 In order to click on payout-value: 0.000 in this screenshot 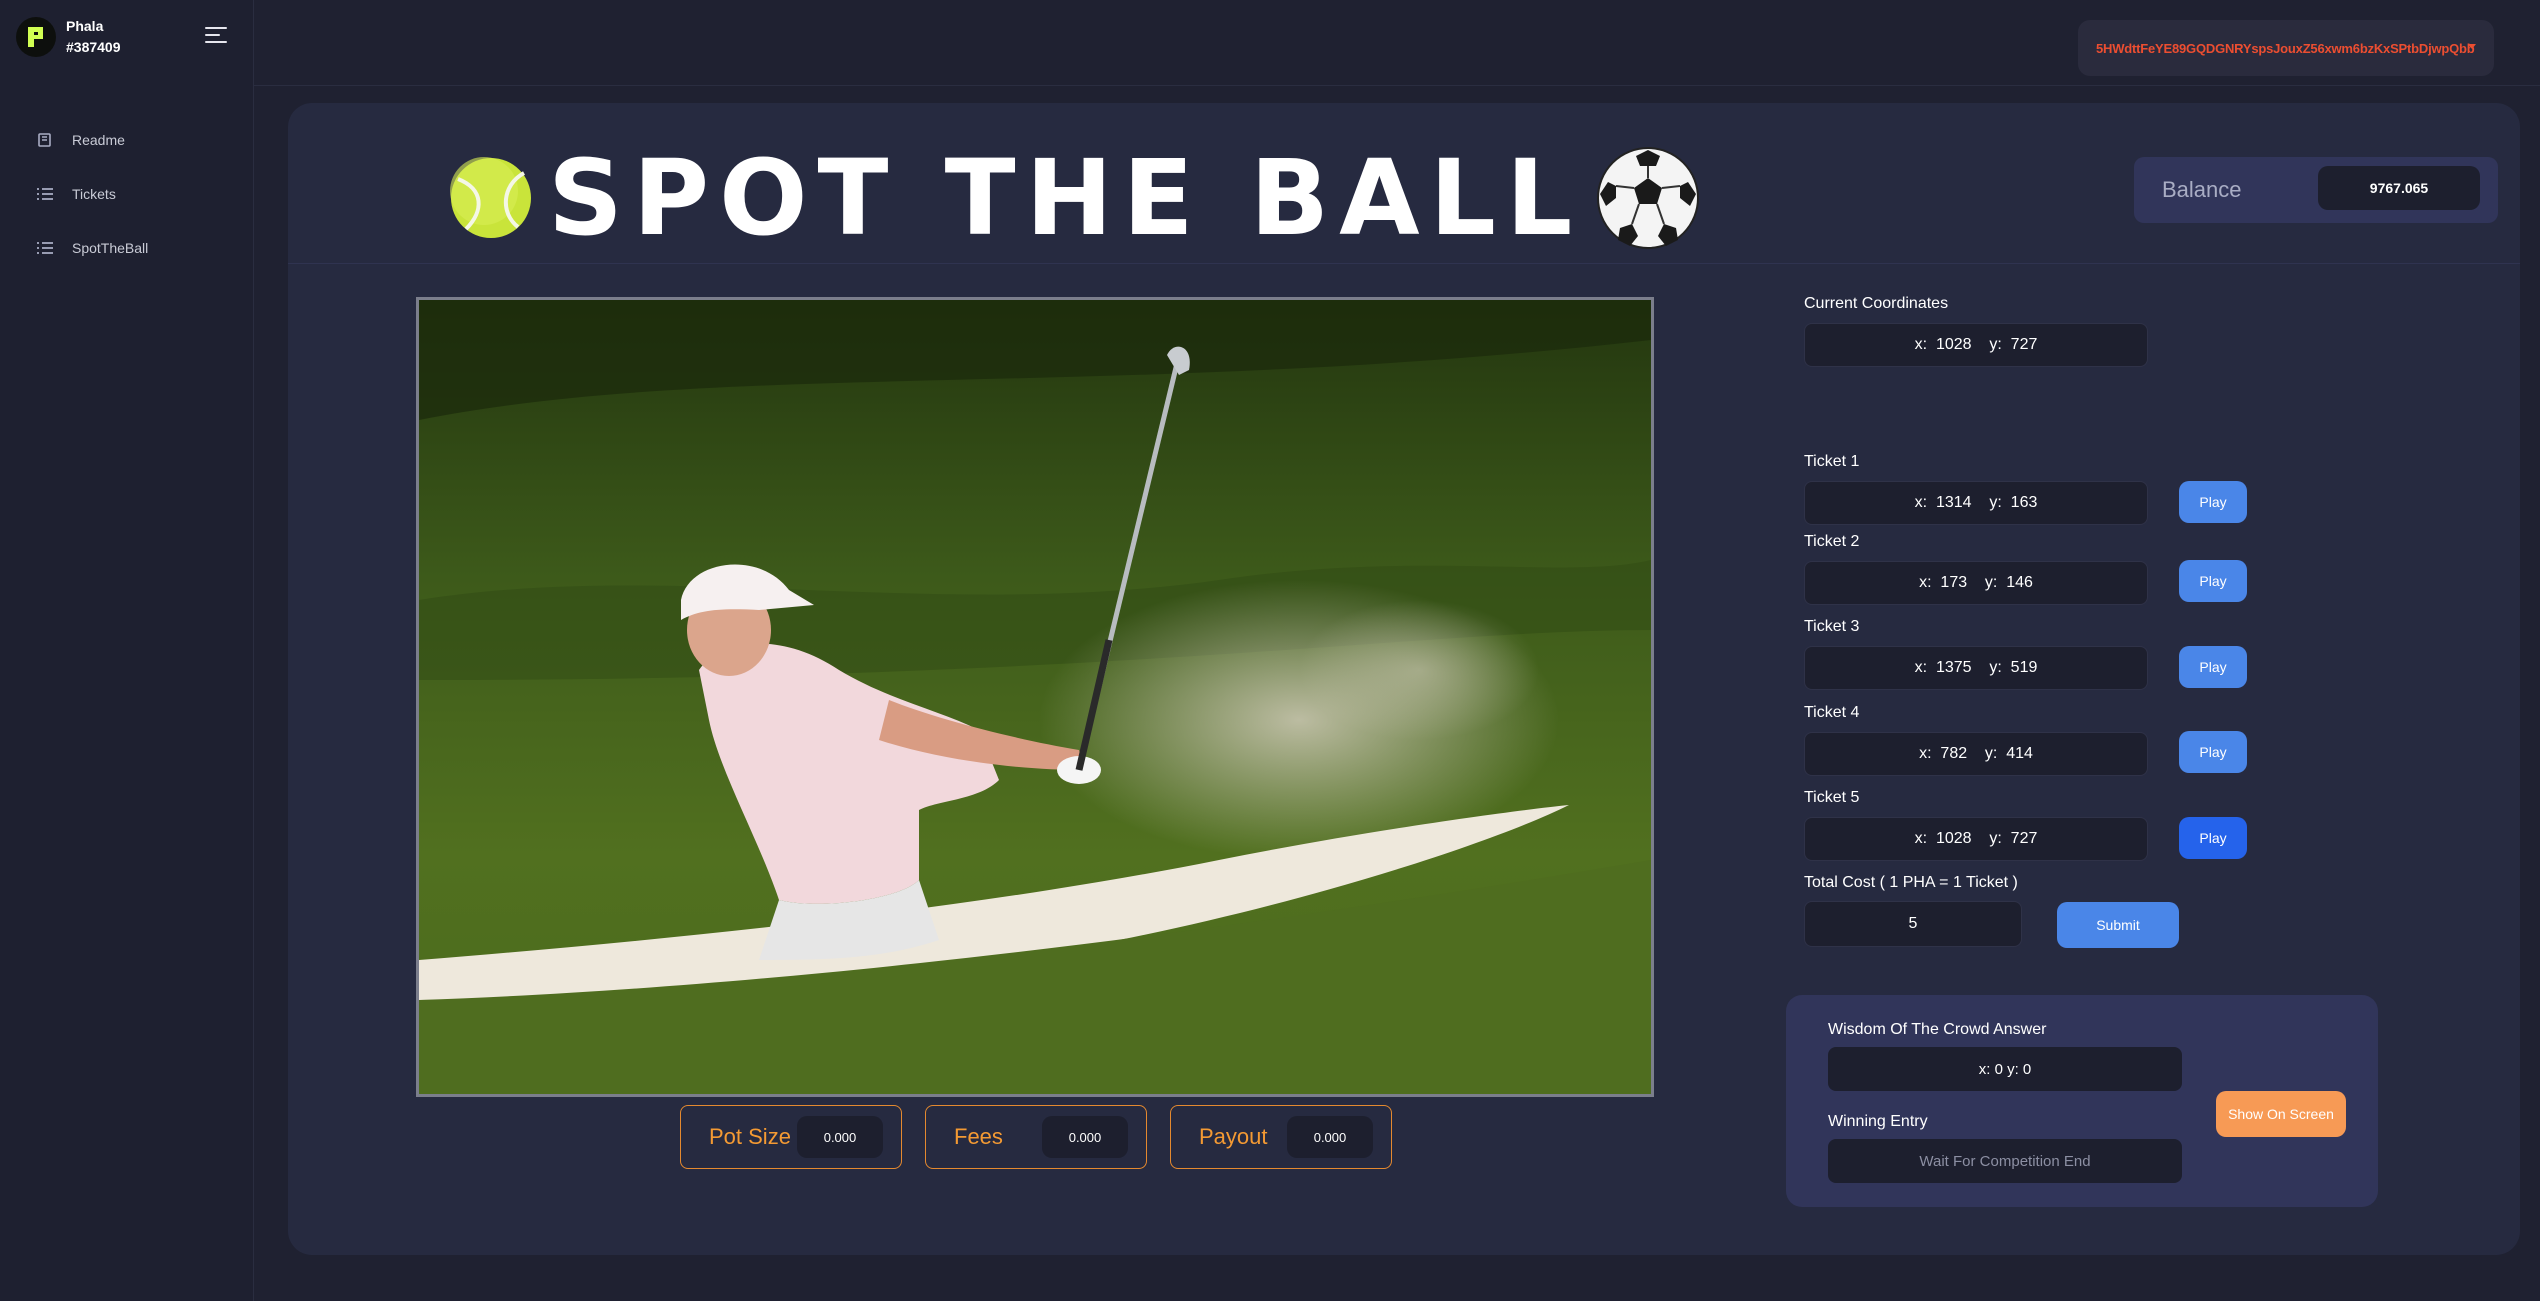, I will do `click(1330, 1137)`.